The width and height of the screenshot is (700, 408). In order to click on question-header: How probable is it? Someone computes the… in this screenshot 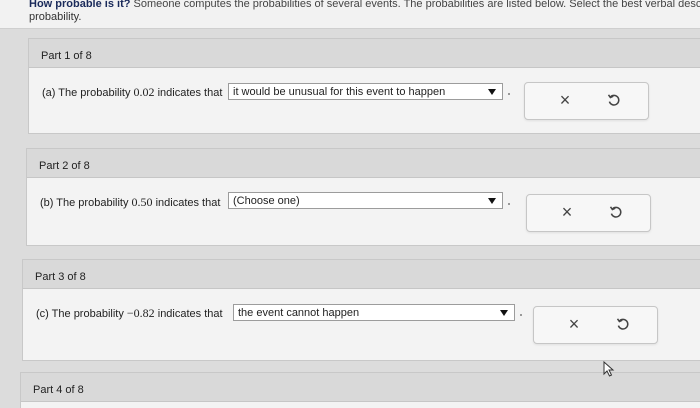, I will do `click(350, 14)`.